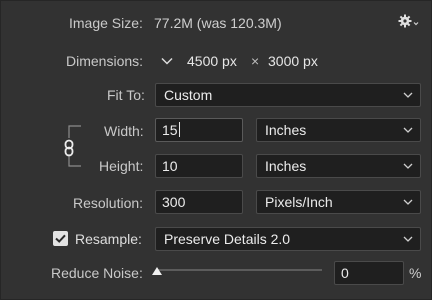 This screenshot has width=432, height=300. What do you see at coordinates (255, 61) in the screenshot?
I see `dimensions-times-sign: ×` at bounding box center [255, 61].